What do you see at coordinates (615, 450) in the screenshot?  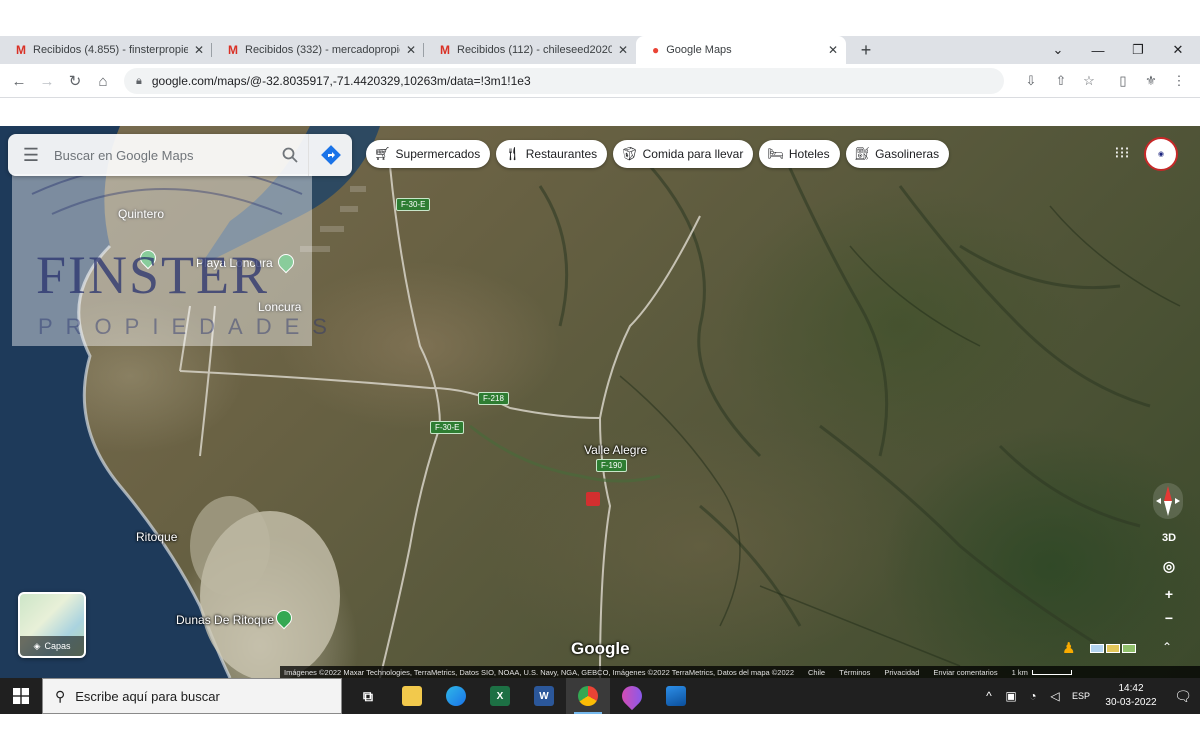 I see `place-label-valle-alegre: Valle Alegre` at bounding box center [615, 450].